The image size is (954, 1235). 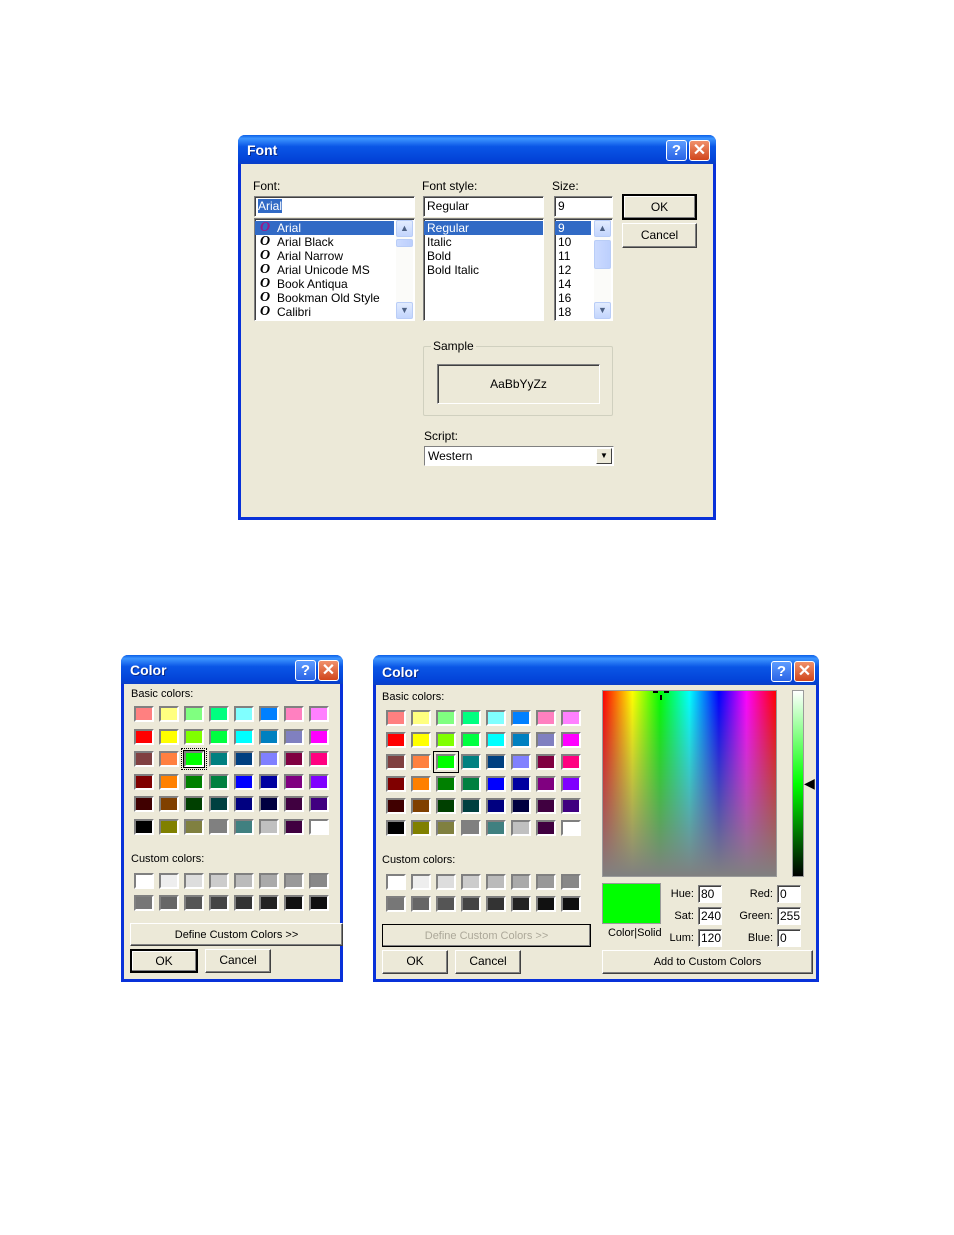 What do you see at coordinates (689, 783) in the screenshot?
I see `color-spectrum` at bounding box center [689, 783].